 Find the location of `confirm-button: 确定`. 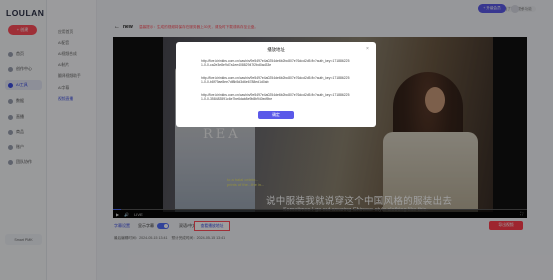

confirm-button: 确定 is located at coordinates (276, 115).